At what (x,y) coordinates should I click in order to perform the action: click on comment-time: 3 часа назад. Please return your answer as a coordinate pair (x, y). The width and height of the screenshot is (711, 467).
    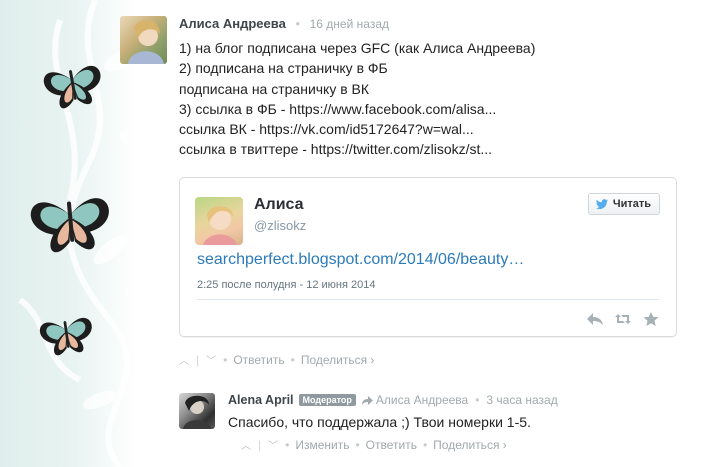
    Looking at the image, I should click on (521, 400).